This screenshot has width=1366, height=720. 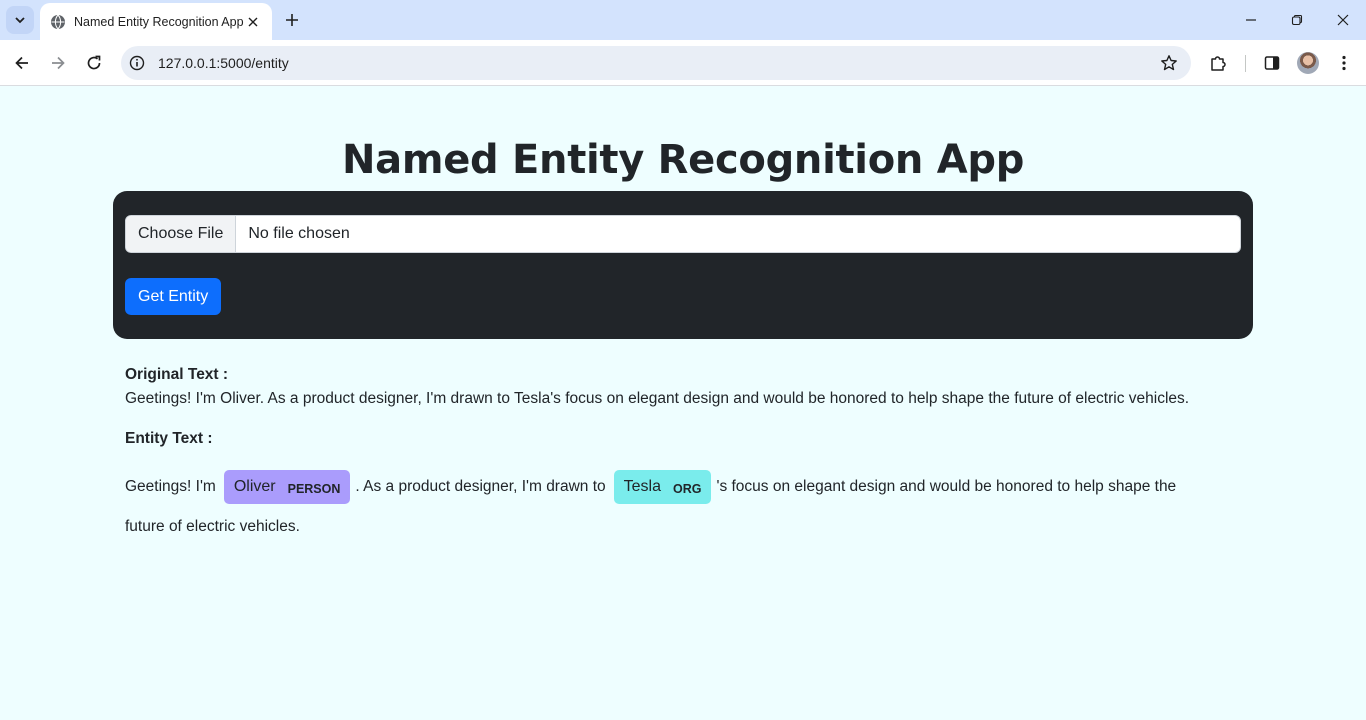 I want to click on browser-toolbar: 127.0.0.1:5000/entity, so click(x=683, y=63).